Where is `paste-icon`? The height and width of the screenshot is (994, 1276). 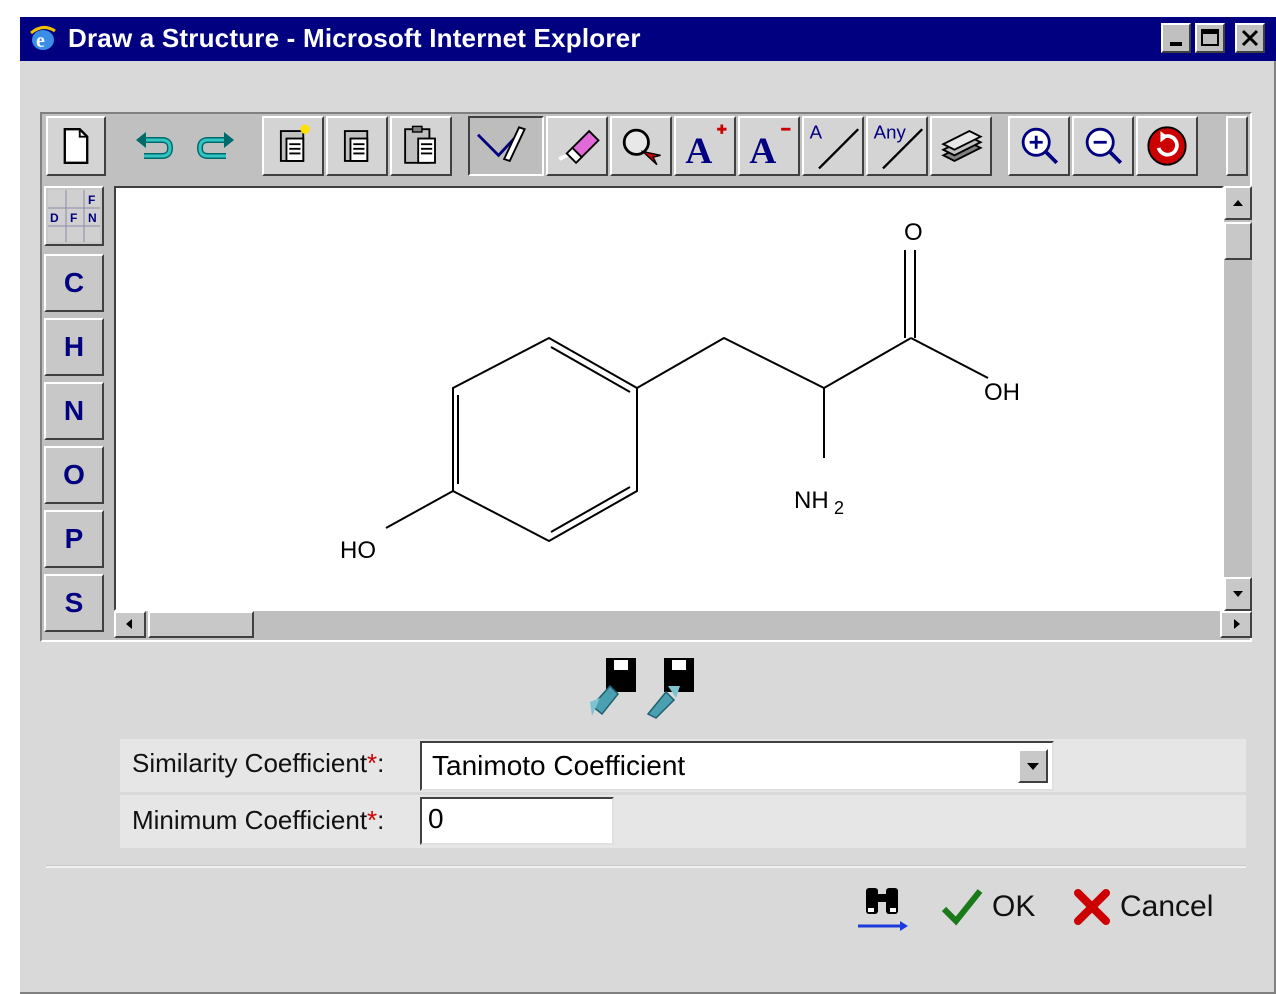
paste-icon is located at coordinates (420, 144).